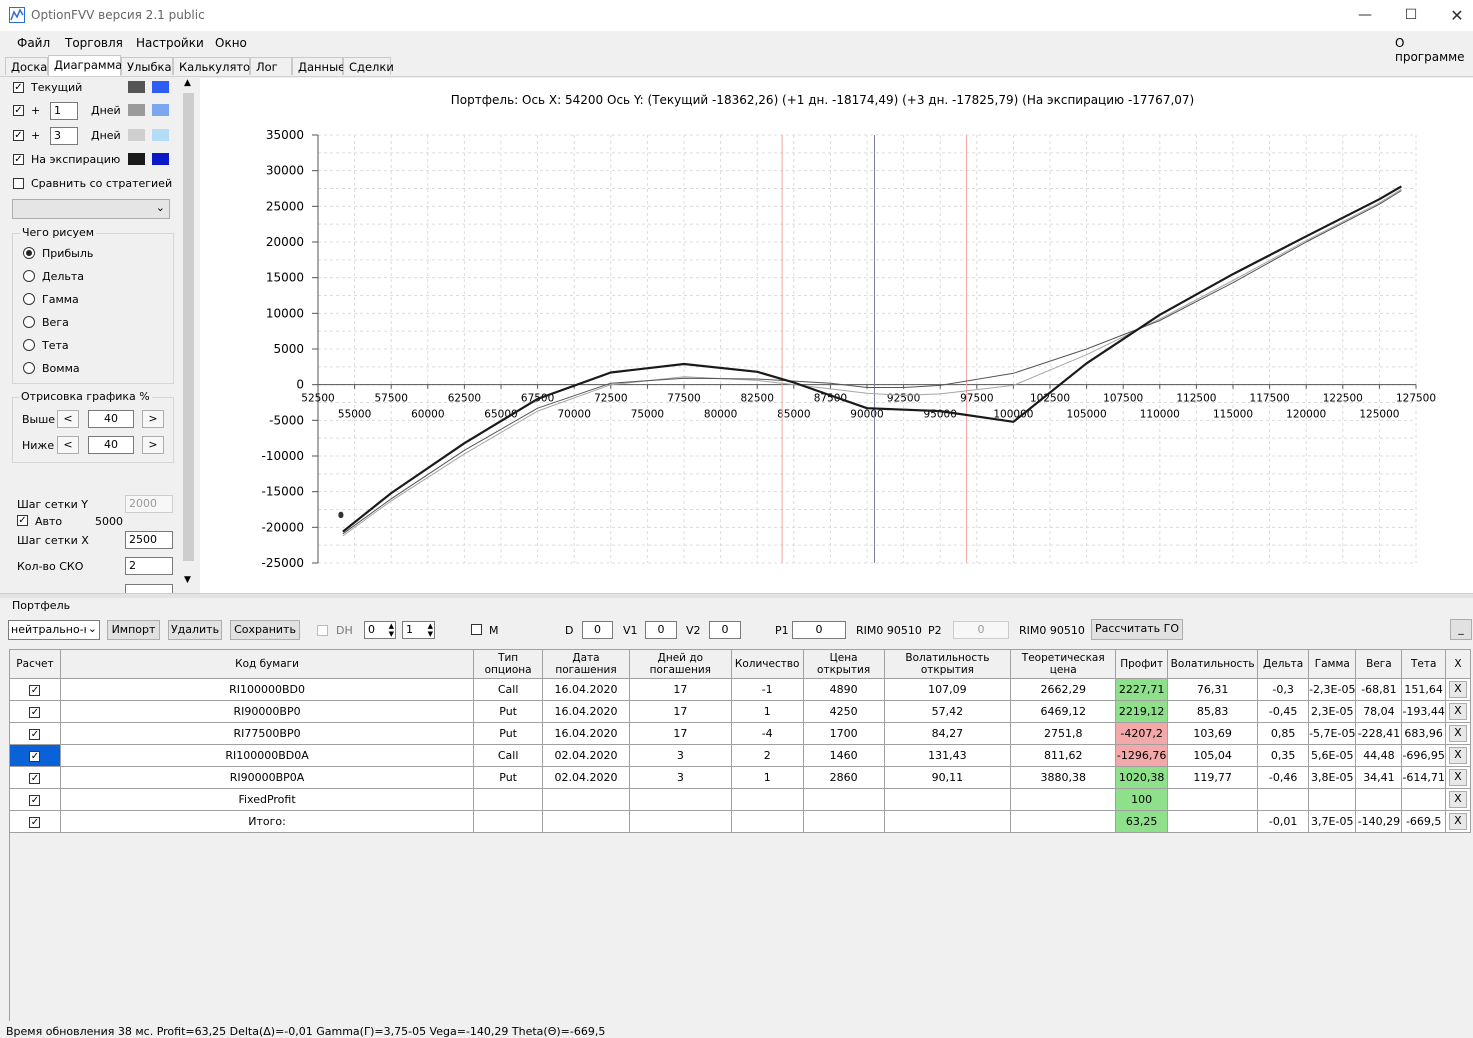 This screenshot has width=1473, height=1038. Describe the element at coordinates (111, 445) in the screenshot. I see `below-input: 40` at that location.